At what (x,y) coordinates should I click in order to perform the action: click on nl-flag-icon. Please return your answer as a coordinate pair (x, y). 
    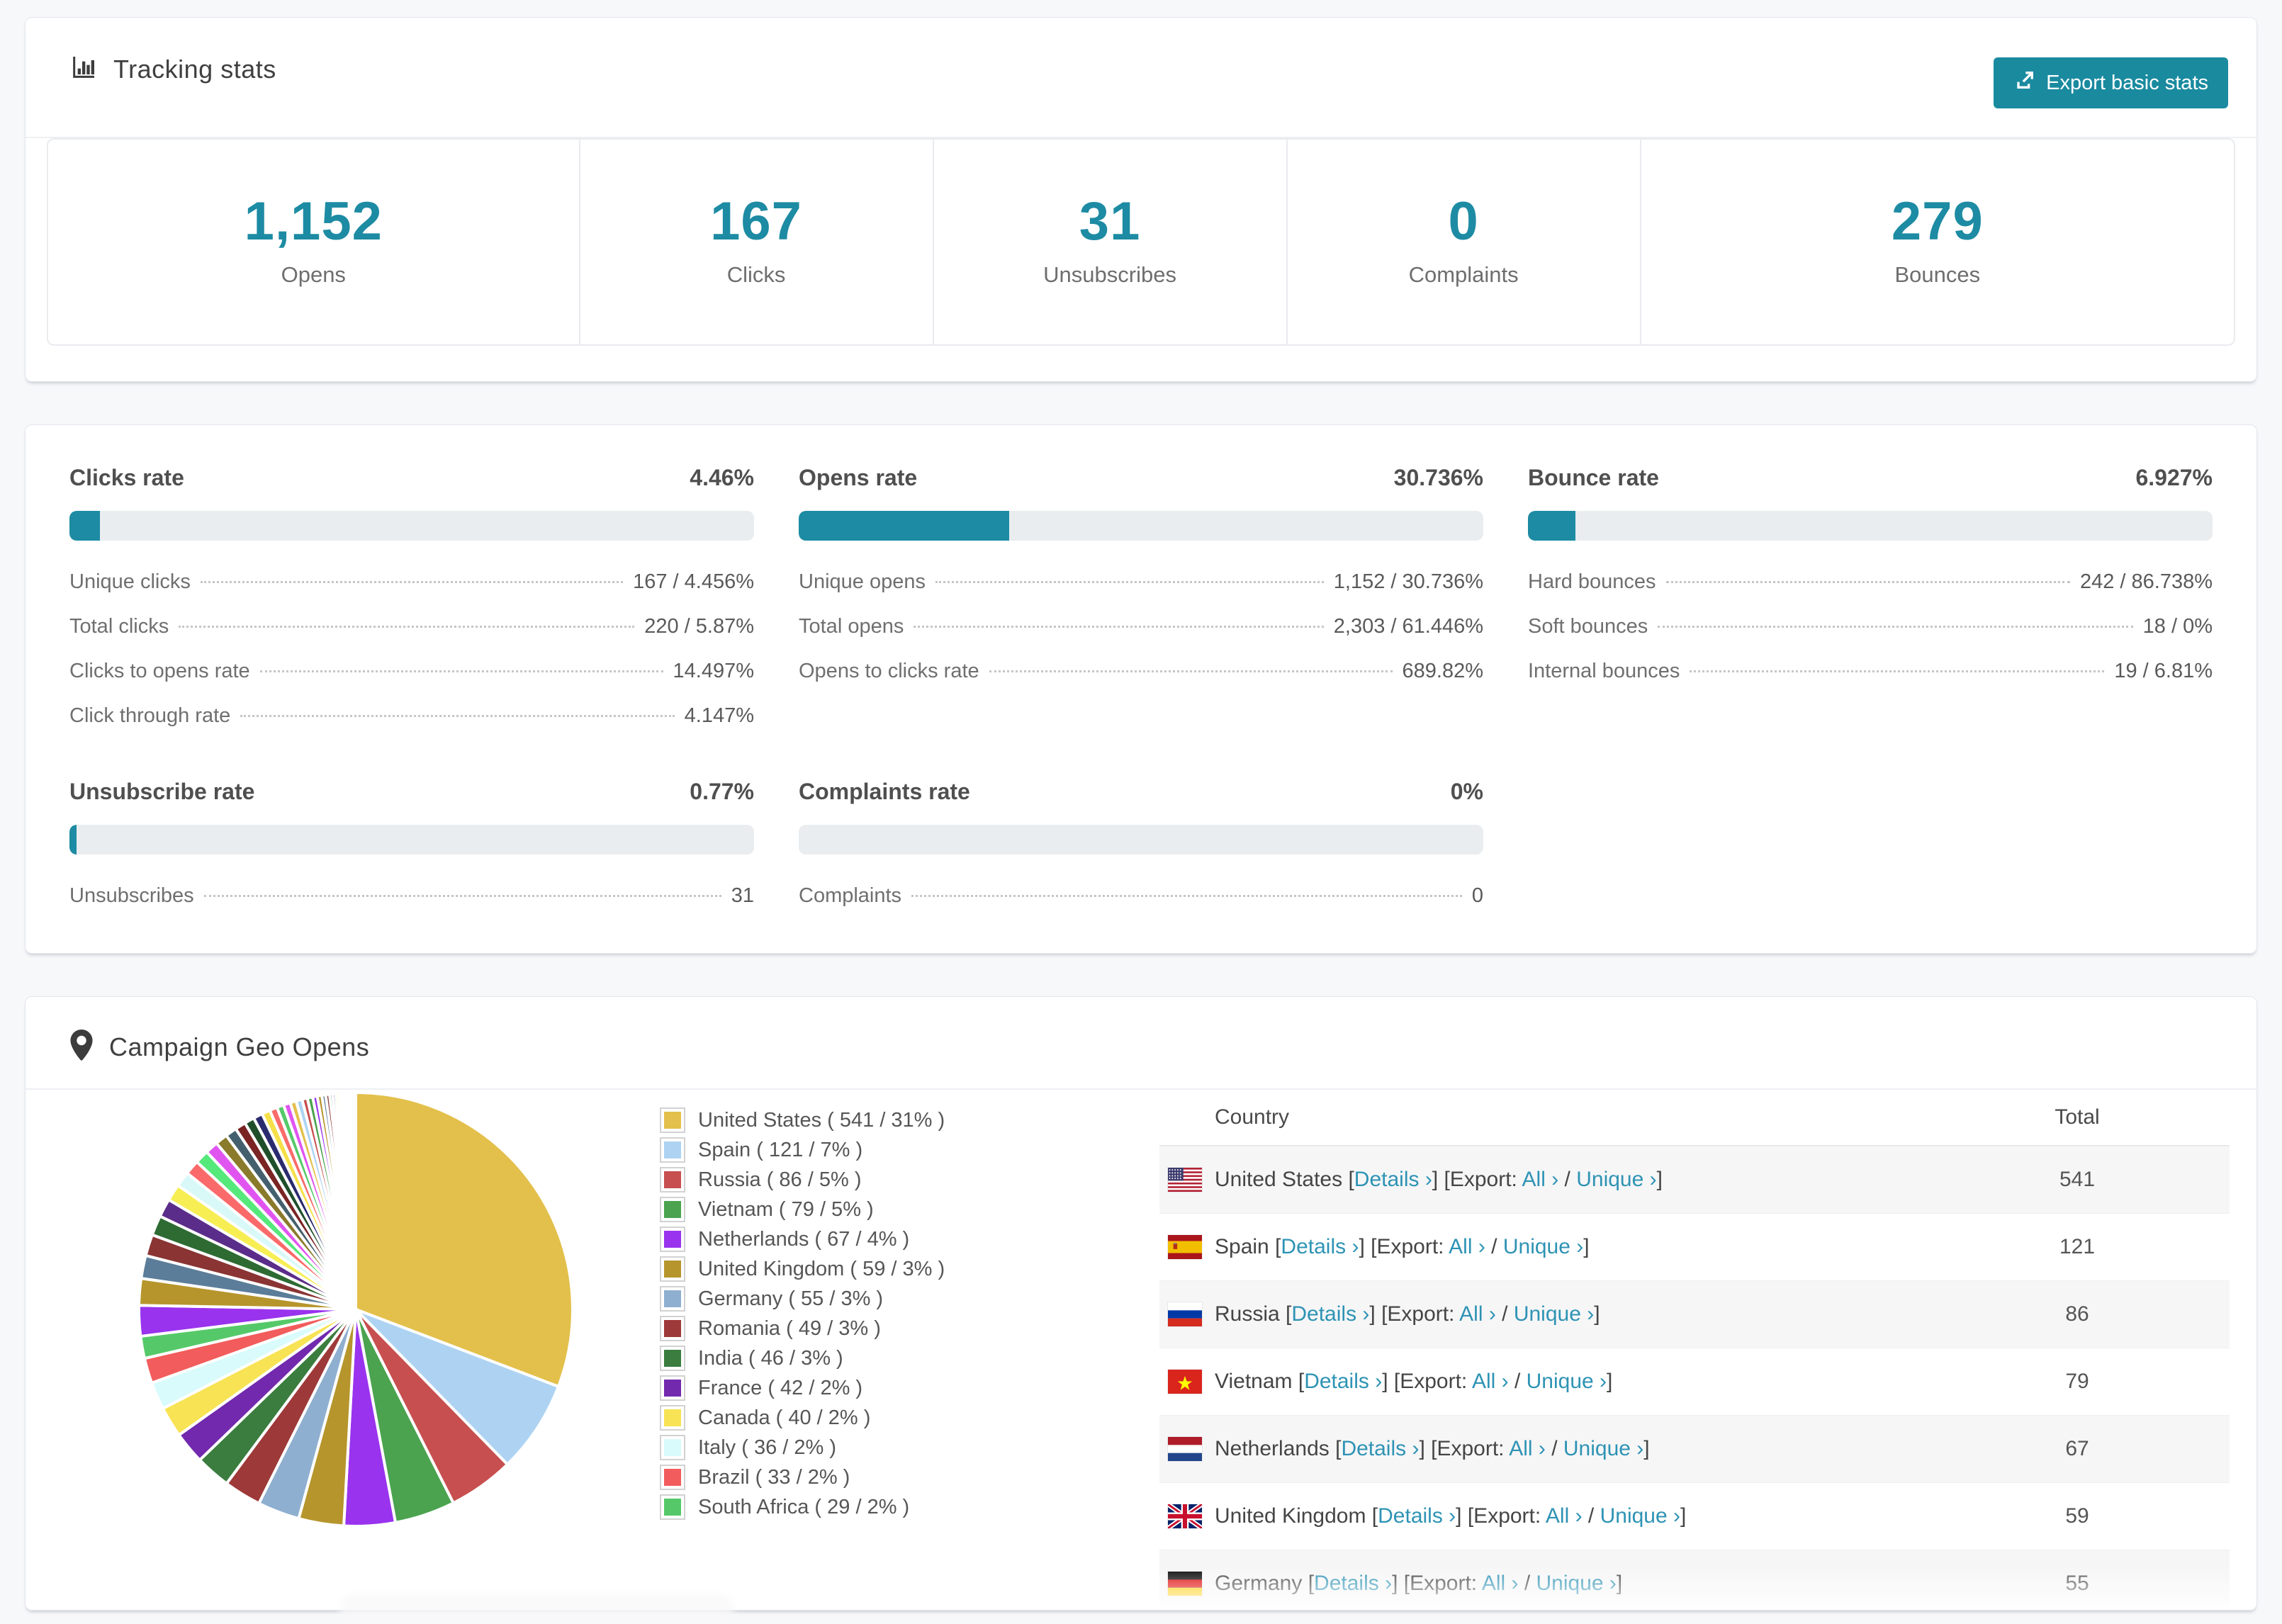
    Looking at the image, I should click on (1185, 1449).